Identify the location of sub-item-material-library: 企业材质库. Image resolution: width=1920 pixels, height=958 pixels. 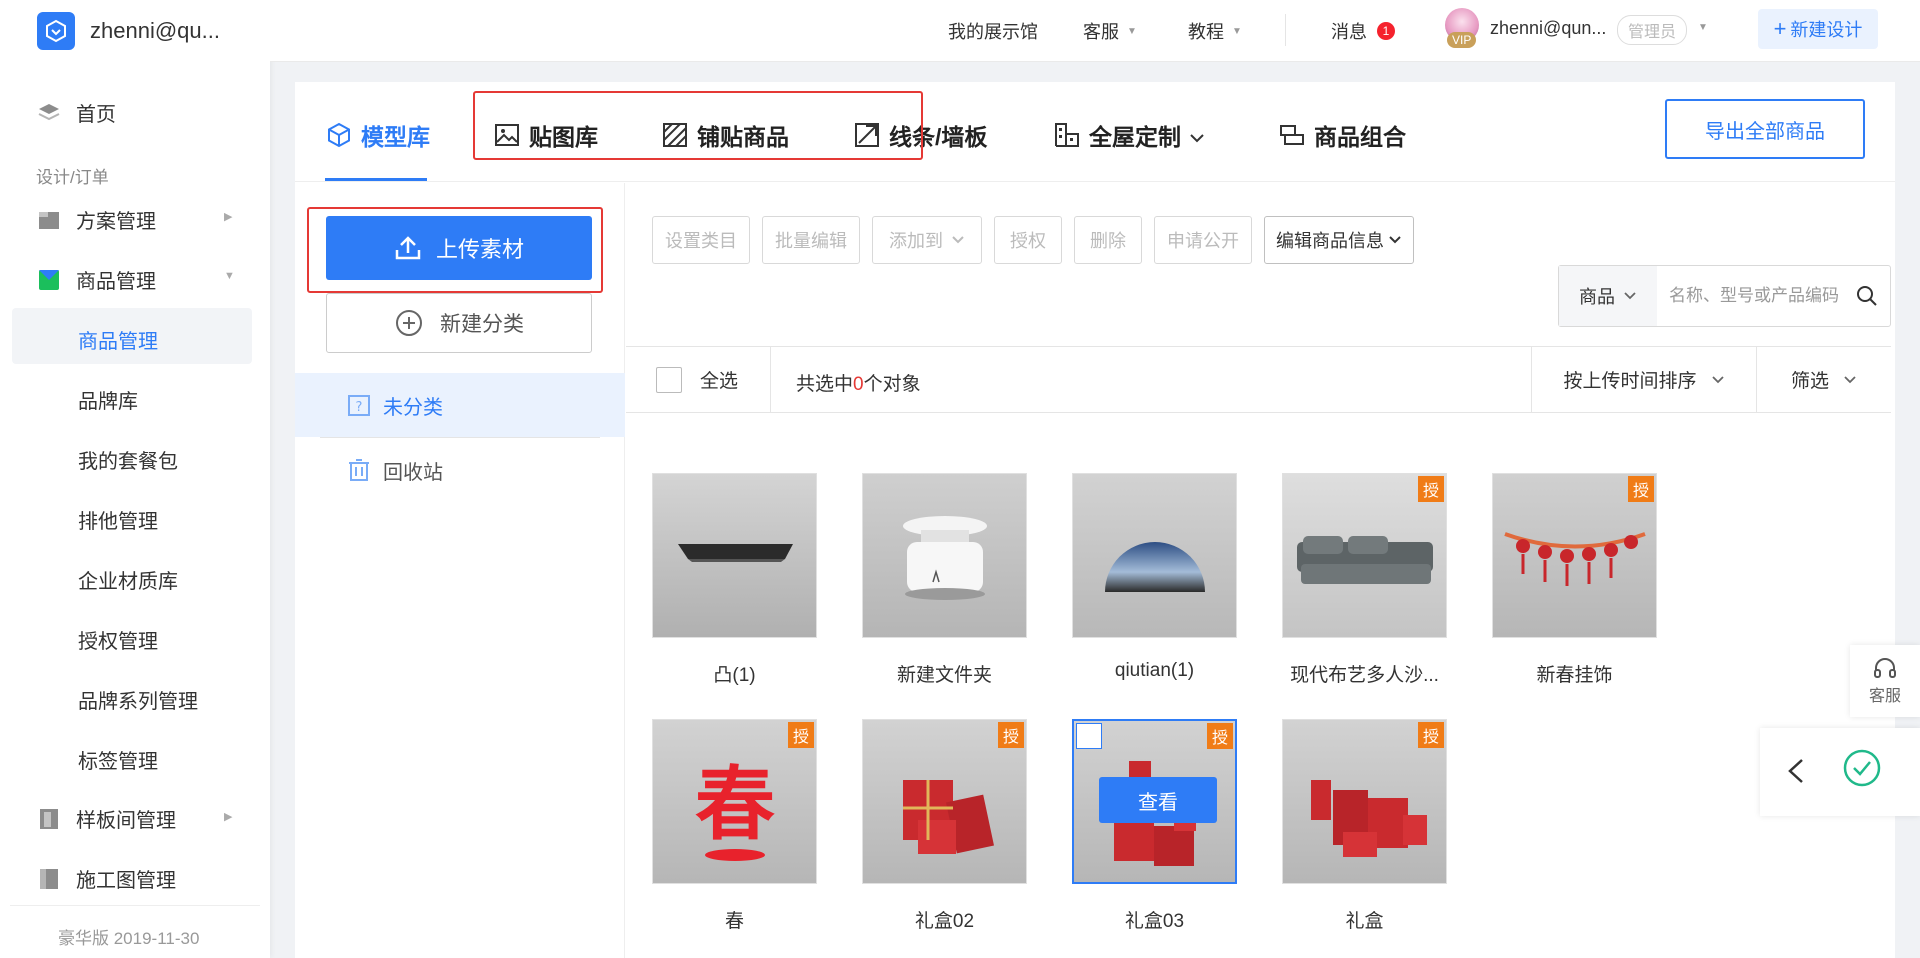
(128, 579).